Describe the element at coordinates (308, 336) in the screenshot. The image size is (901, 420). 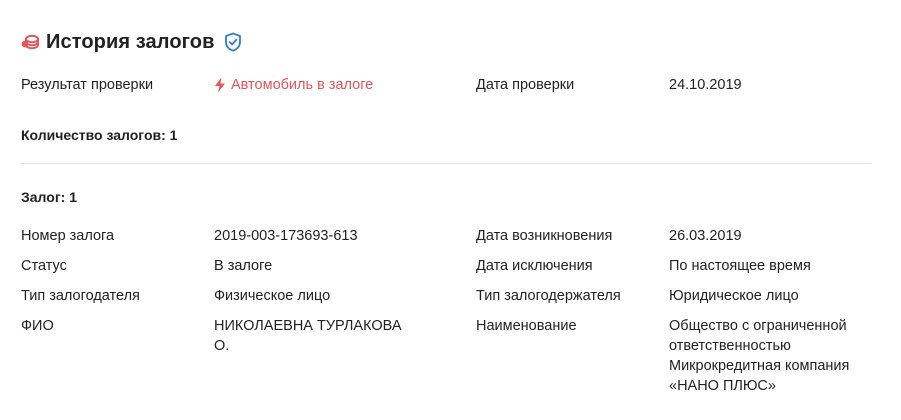
I see `full-name-value: НИКОЛАЕВНА ТУРЛАКОВА О.` at that location.